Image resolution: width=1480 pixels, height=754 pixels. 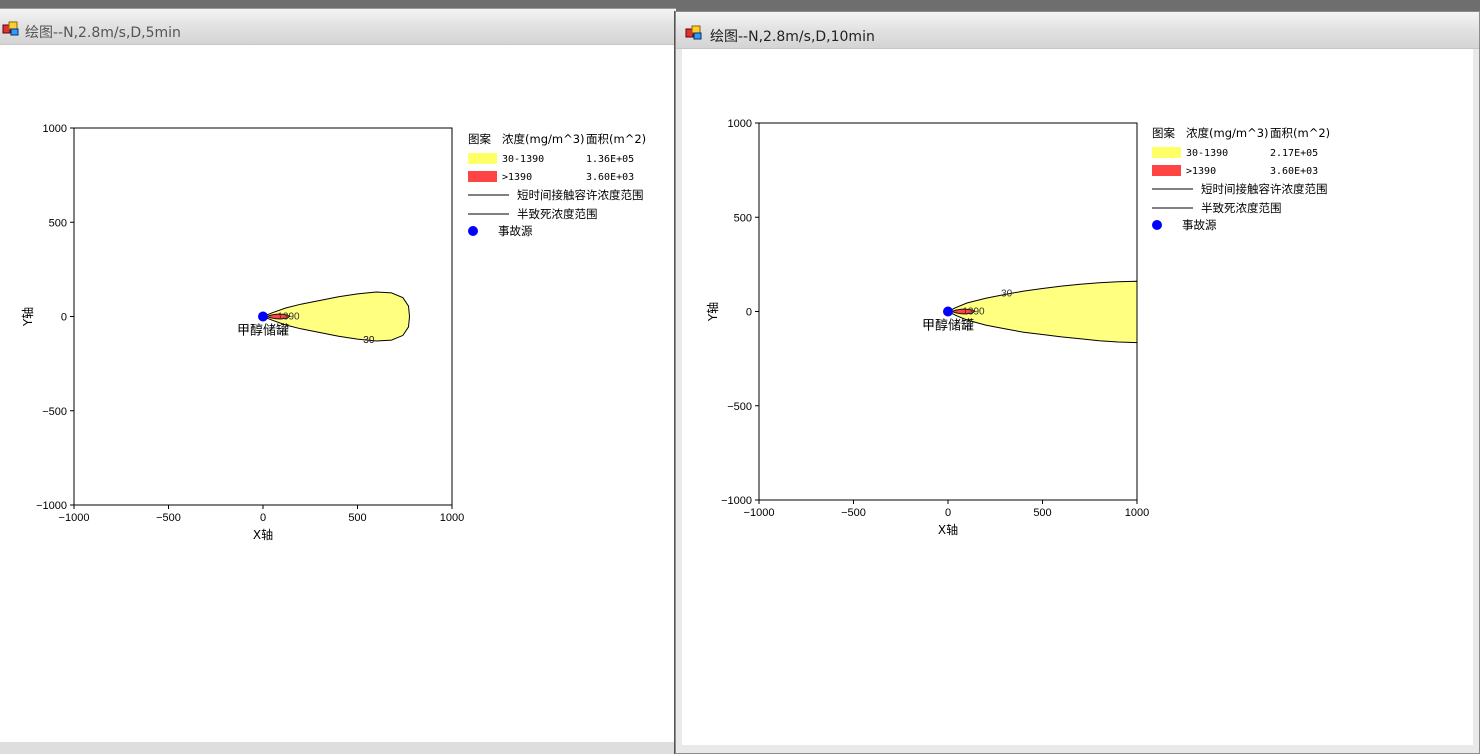 What do you see at coordinates (1294, 153) in the screenshot?
I see `legend-area: 2.17E+05` at bounding box center [1294, 153].